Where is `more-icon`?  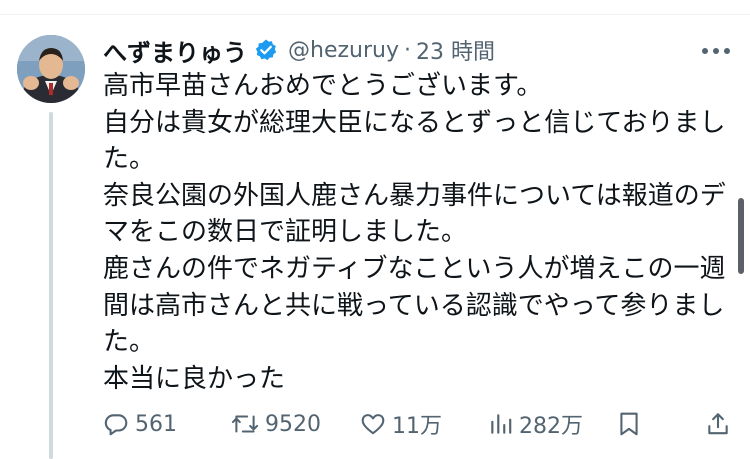 more-icon is located at coordinates (716, 51).